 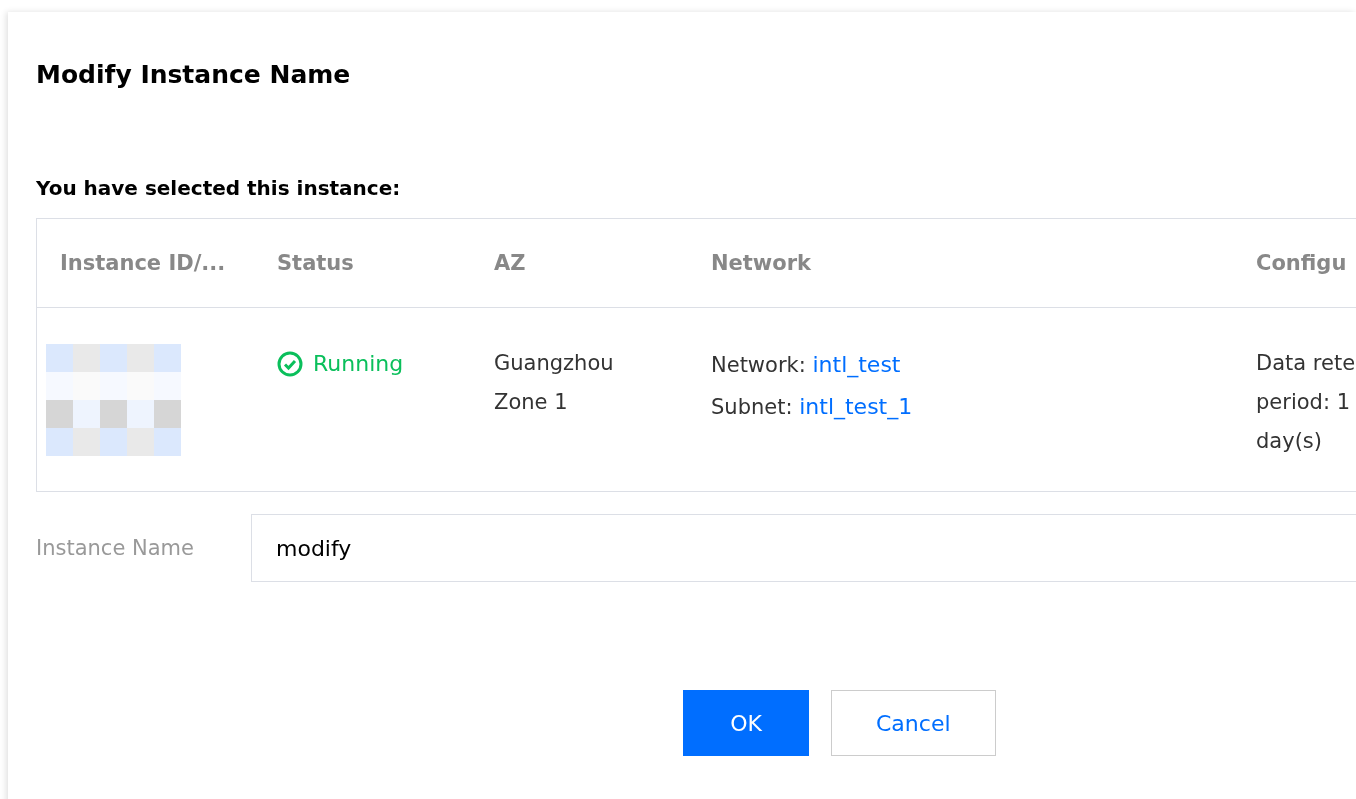 I want to click on network-link: intl_test, so click(x=856, y=364).